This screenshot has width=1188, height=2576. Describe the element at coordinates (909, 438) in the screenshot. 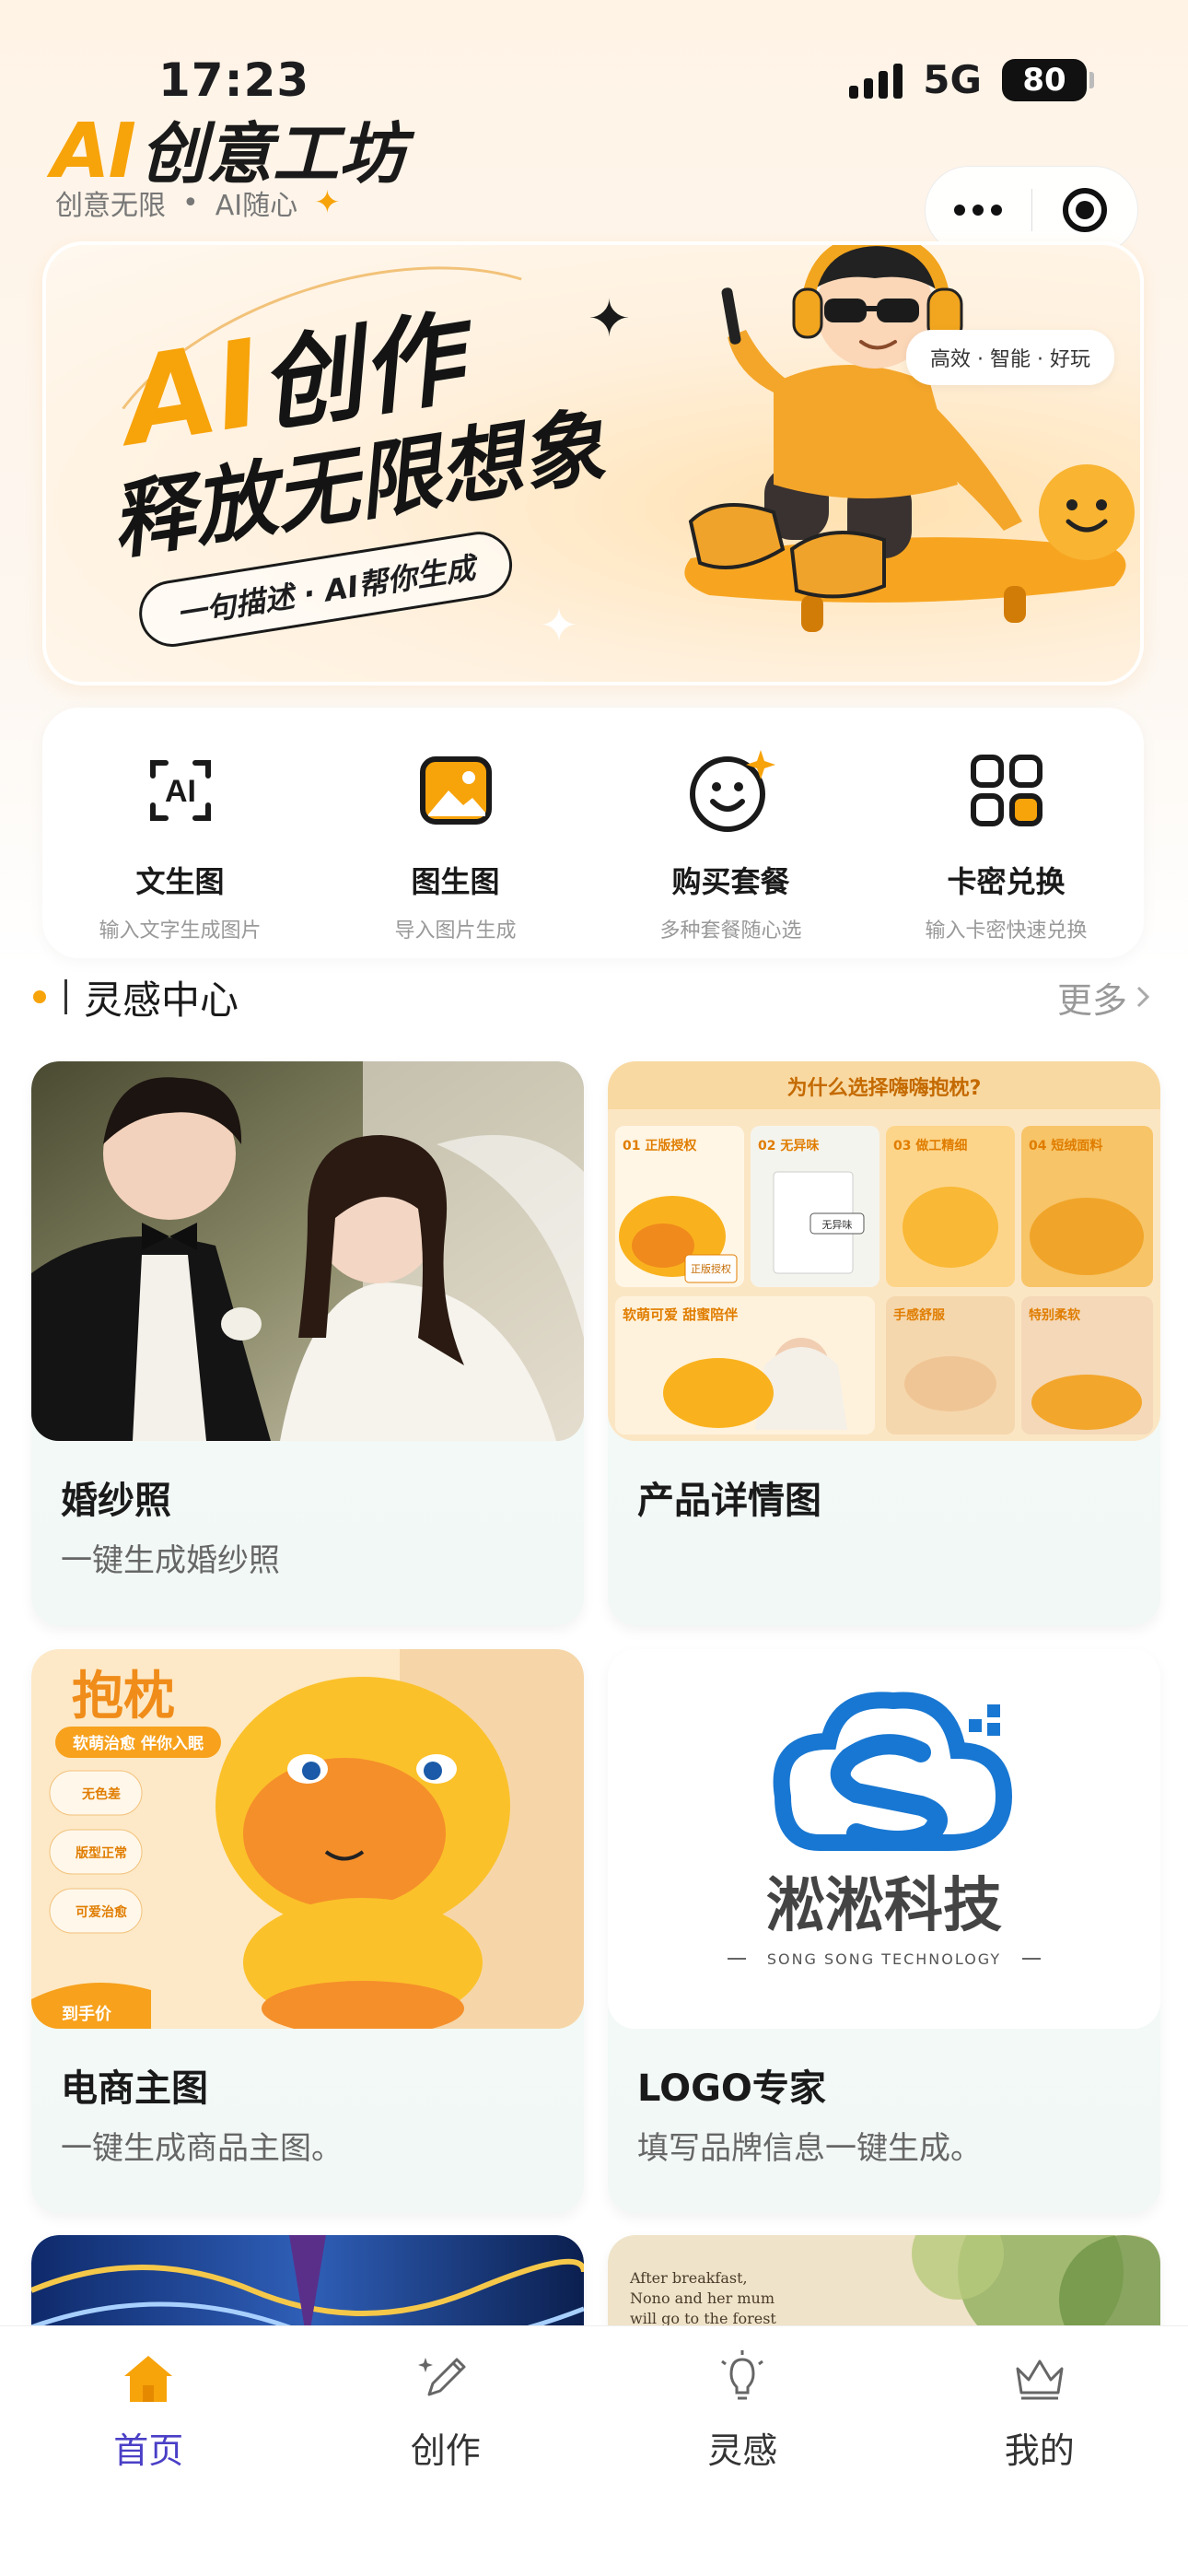

I see `banner-character-illustration` at that location.